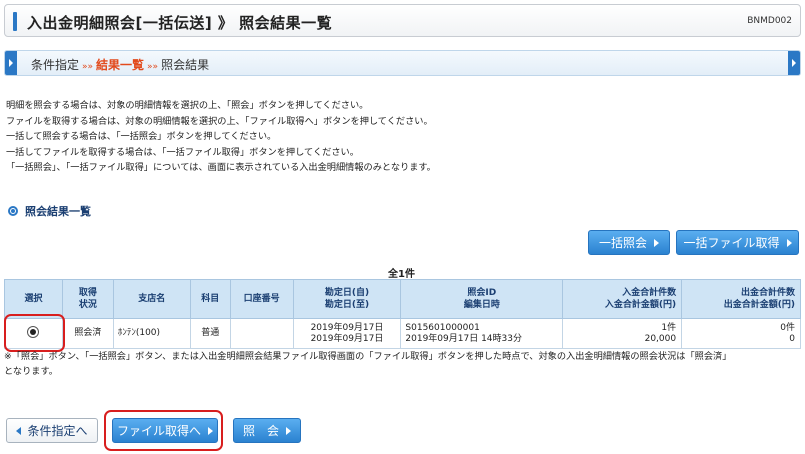 The width and height of the screenshot is (805, 454). I want to click on file-button-highlight-box, so click(163, 430).